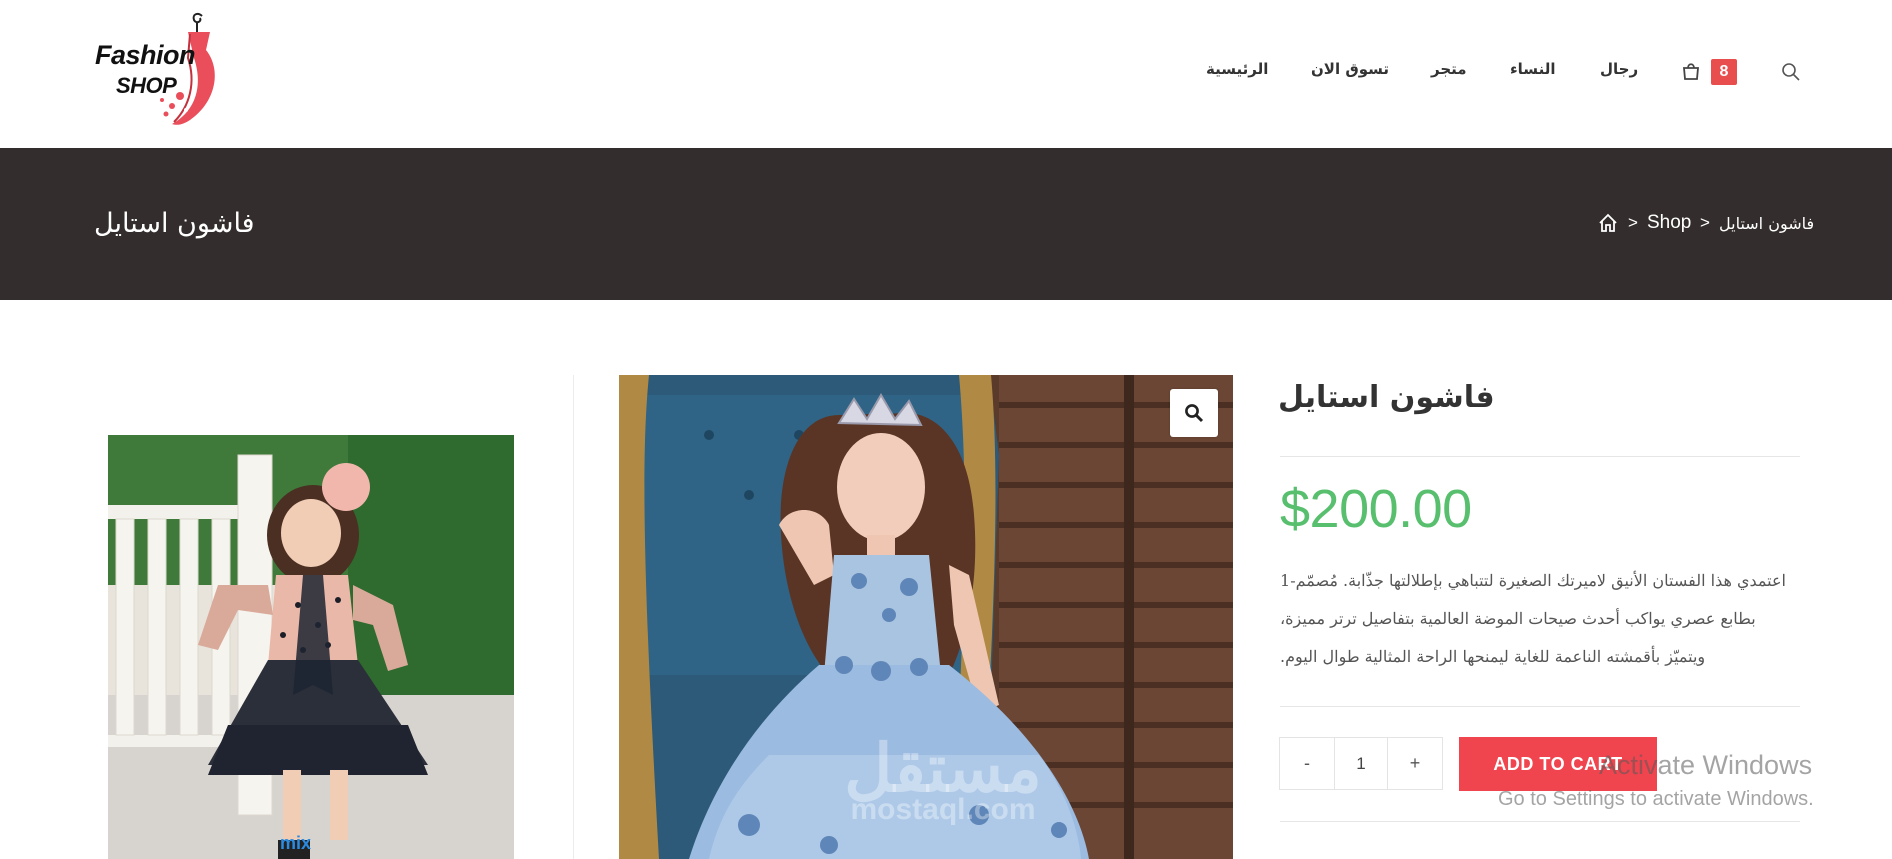  I want to click on windows-activation-subtitle: Go to Settings to activate Windows., so click(1656, 799).